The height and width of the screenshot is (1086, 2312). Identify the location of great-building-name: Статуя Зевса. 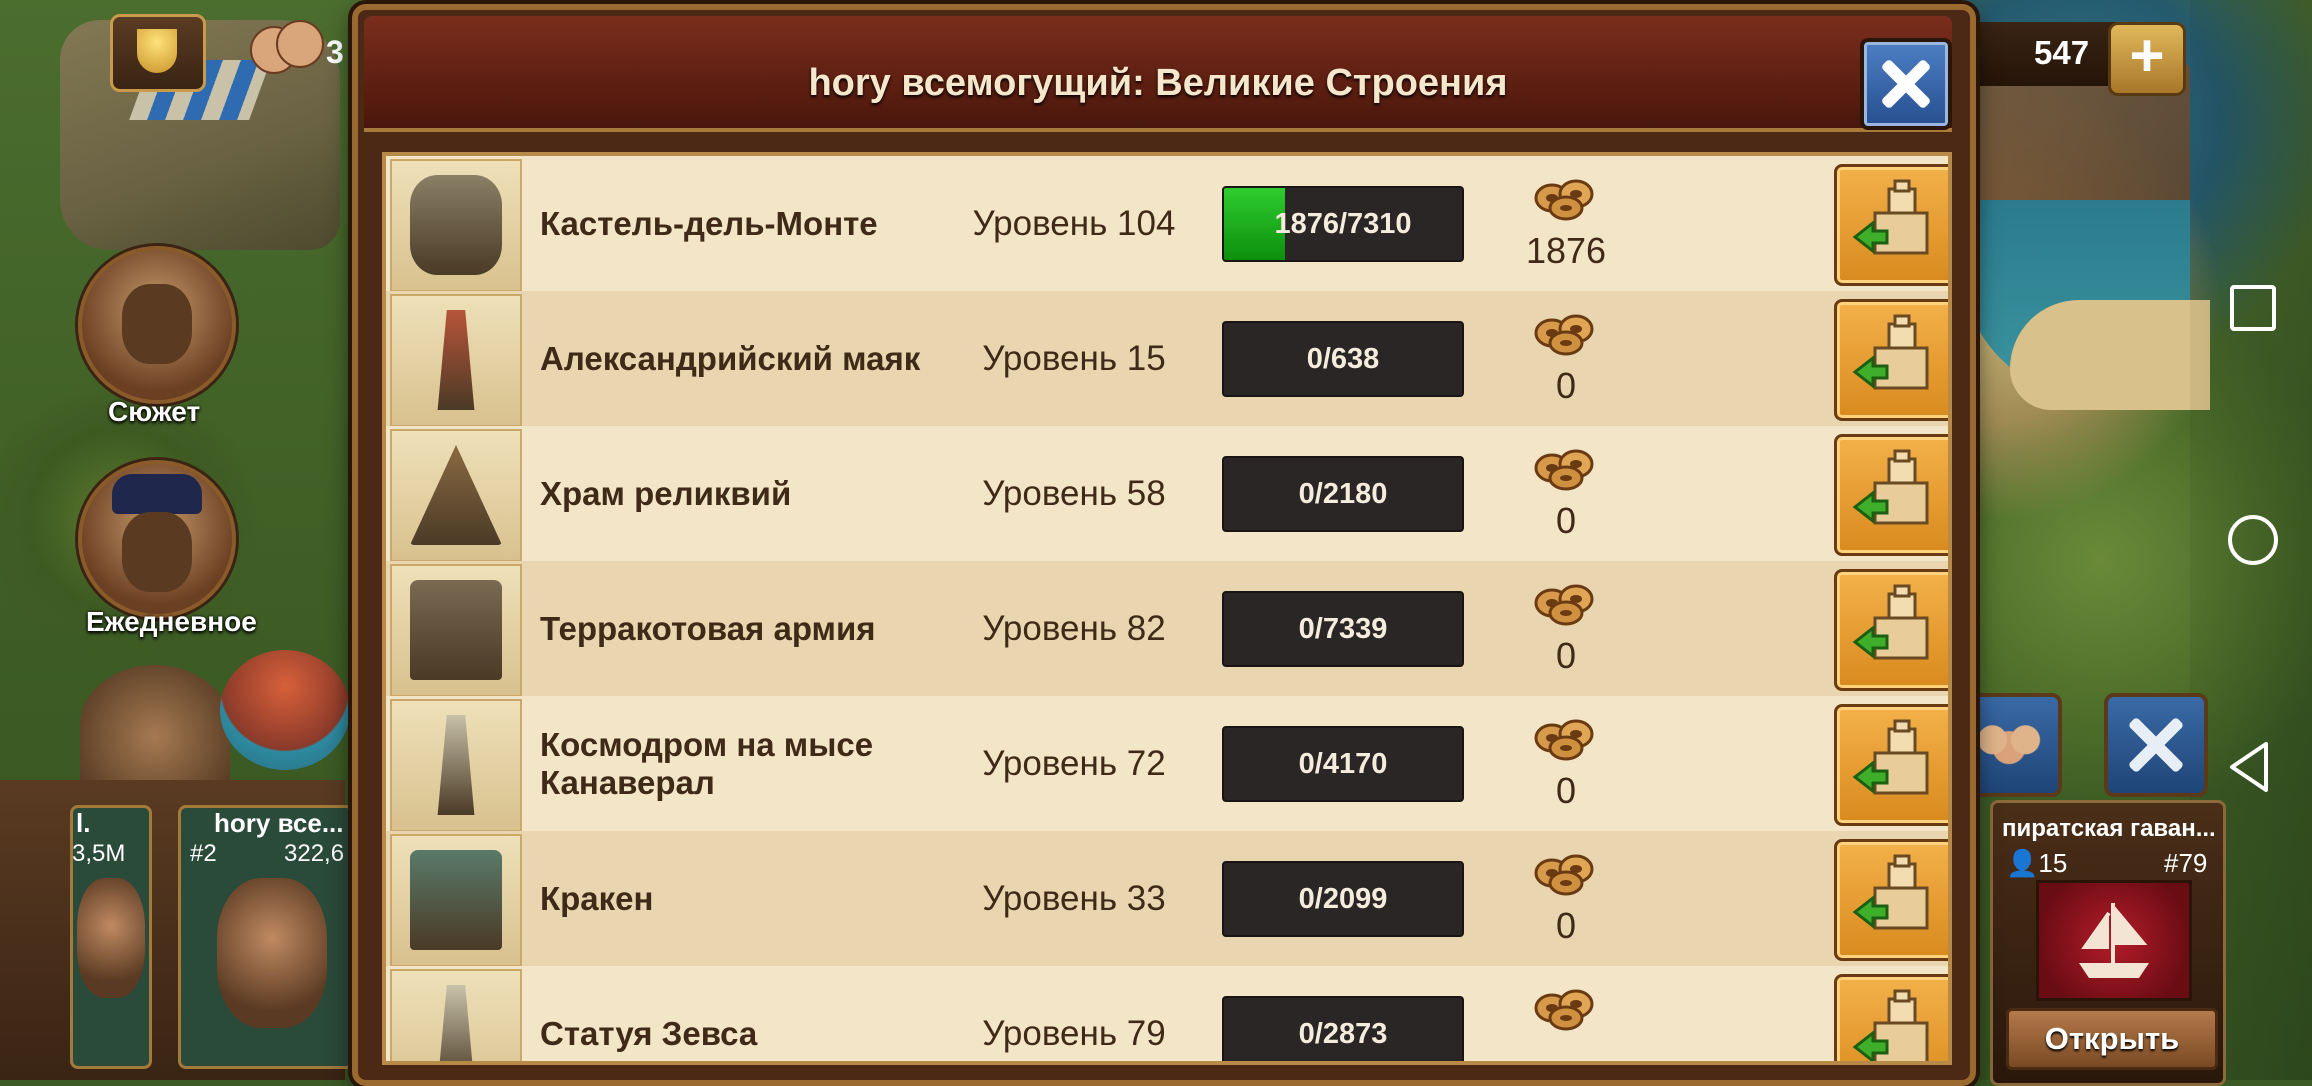
(649, 1033).